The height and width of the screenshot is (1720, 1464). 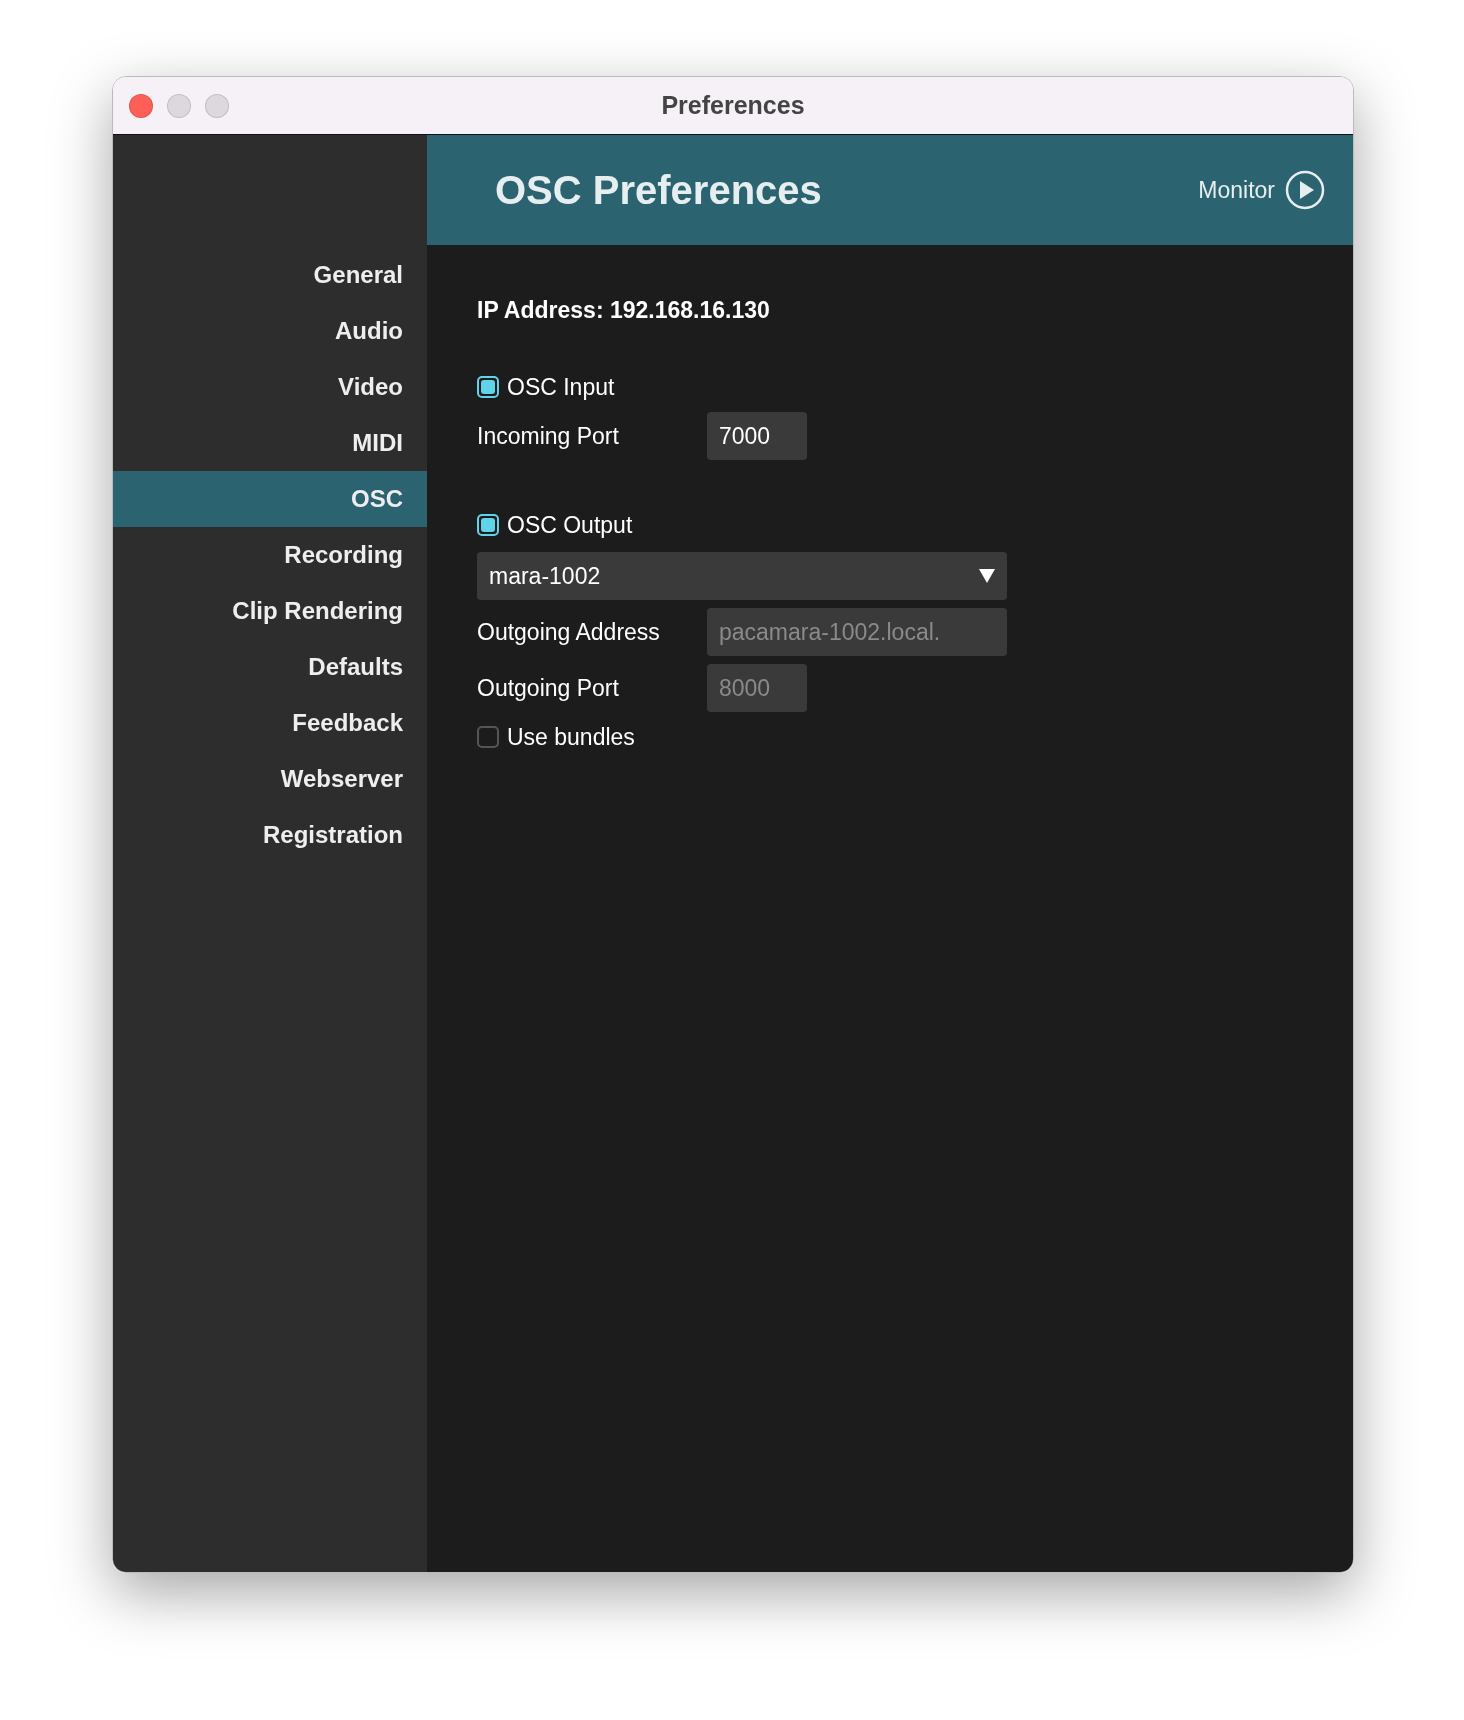 What do you see at coordinates (488, 387) in the screenshot?
I see `osc-input-checkbox` at bounding box center [488, 387].